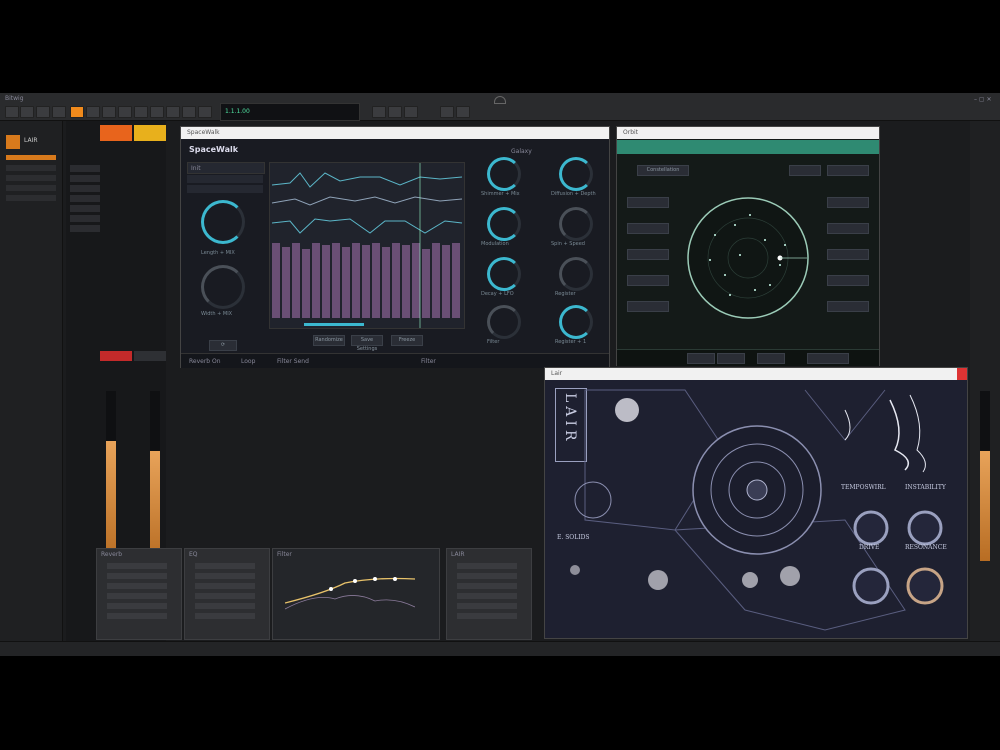  I want to click on overdub-button, so click(157, 112).